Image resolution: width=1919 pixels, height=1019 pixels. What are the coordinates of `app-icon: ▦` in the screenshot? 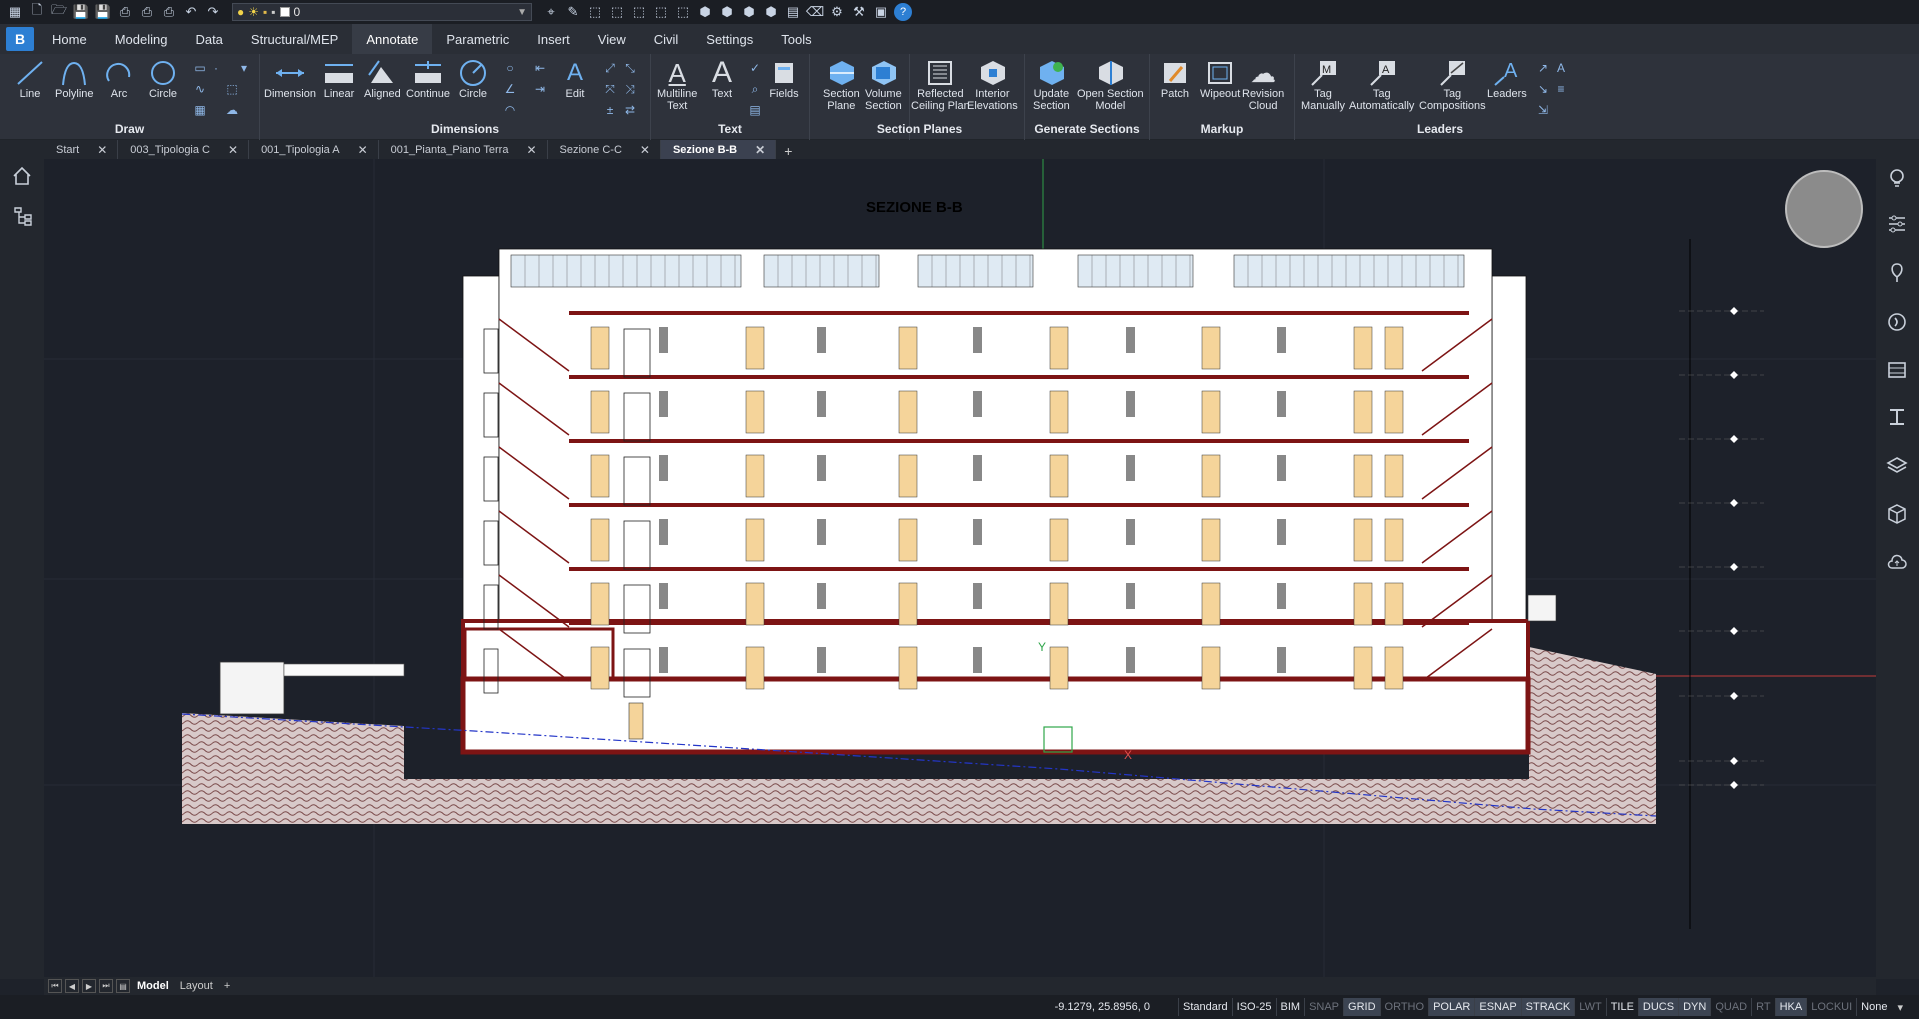 It's located at (15, 12).